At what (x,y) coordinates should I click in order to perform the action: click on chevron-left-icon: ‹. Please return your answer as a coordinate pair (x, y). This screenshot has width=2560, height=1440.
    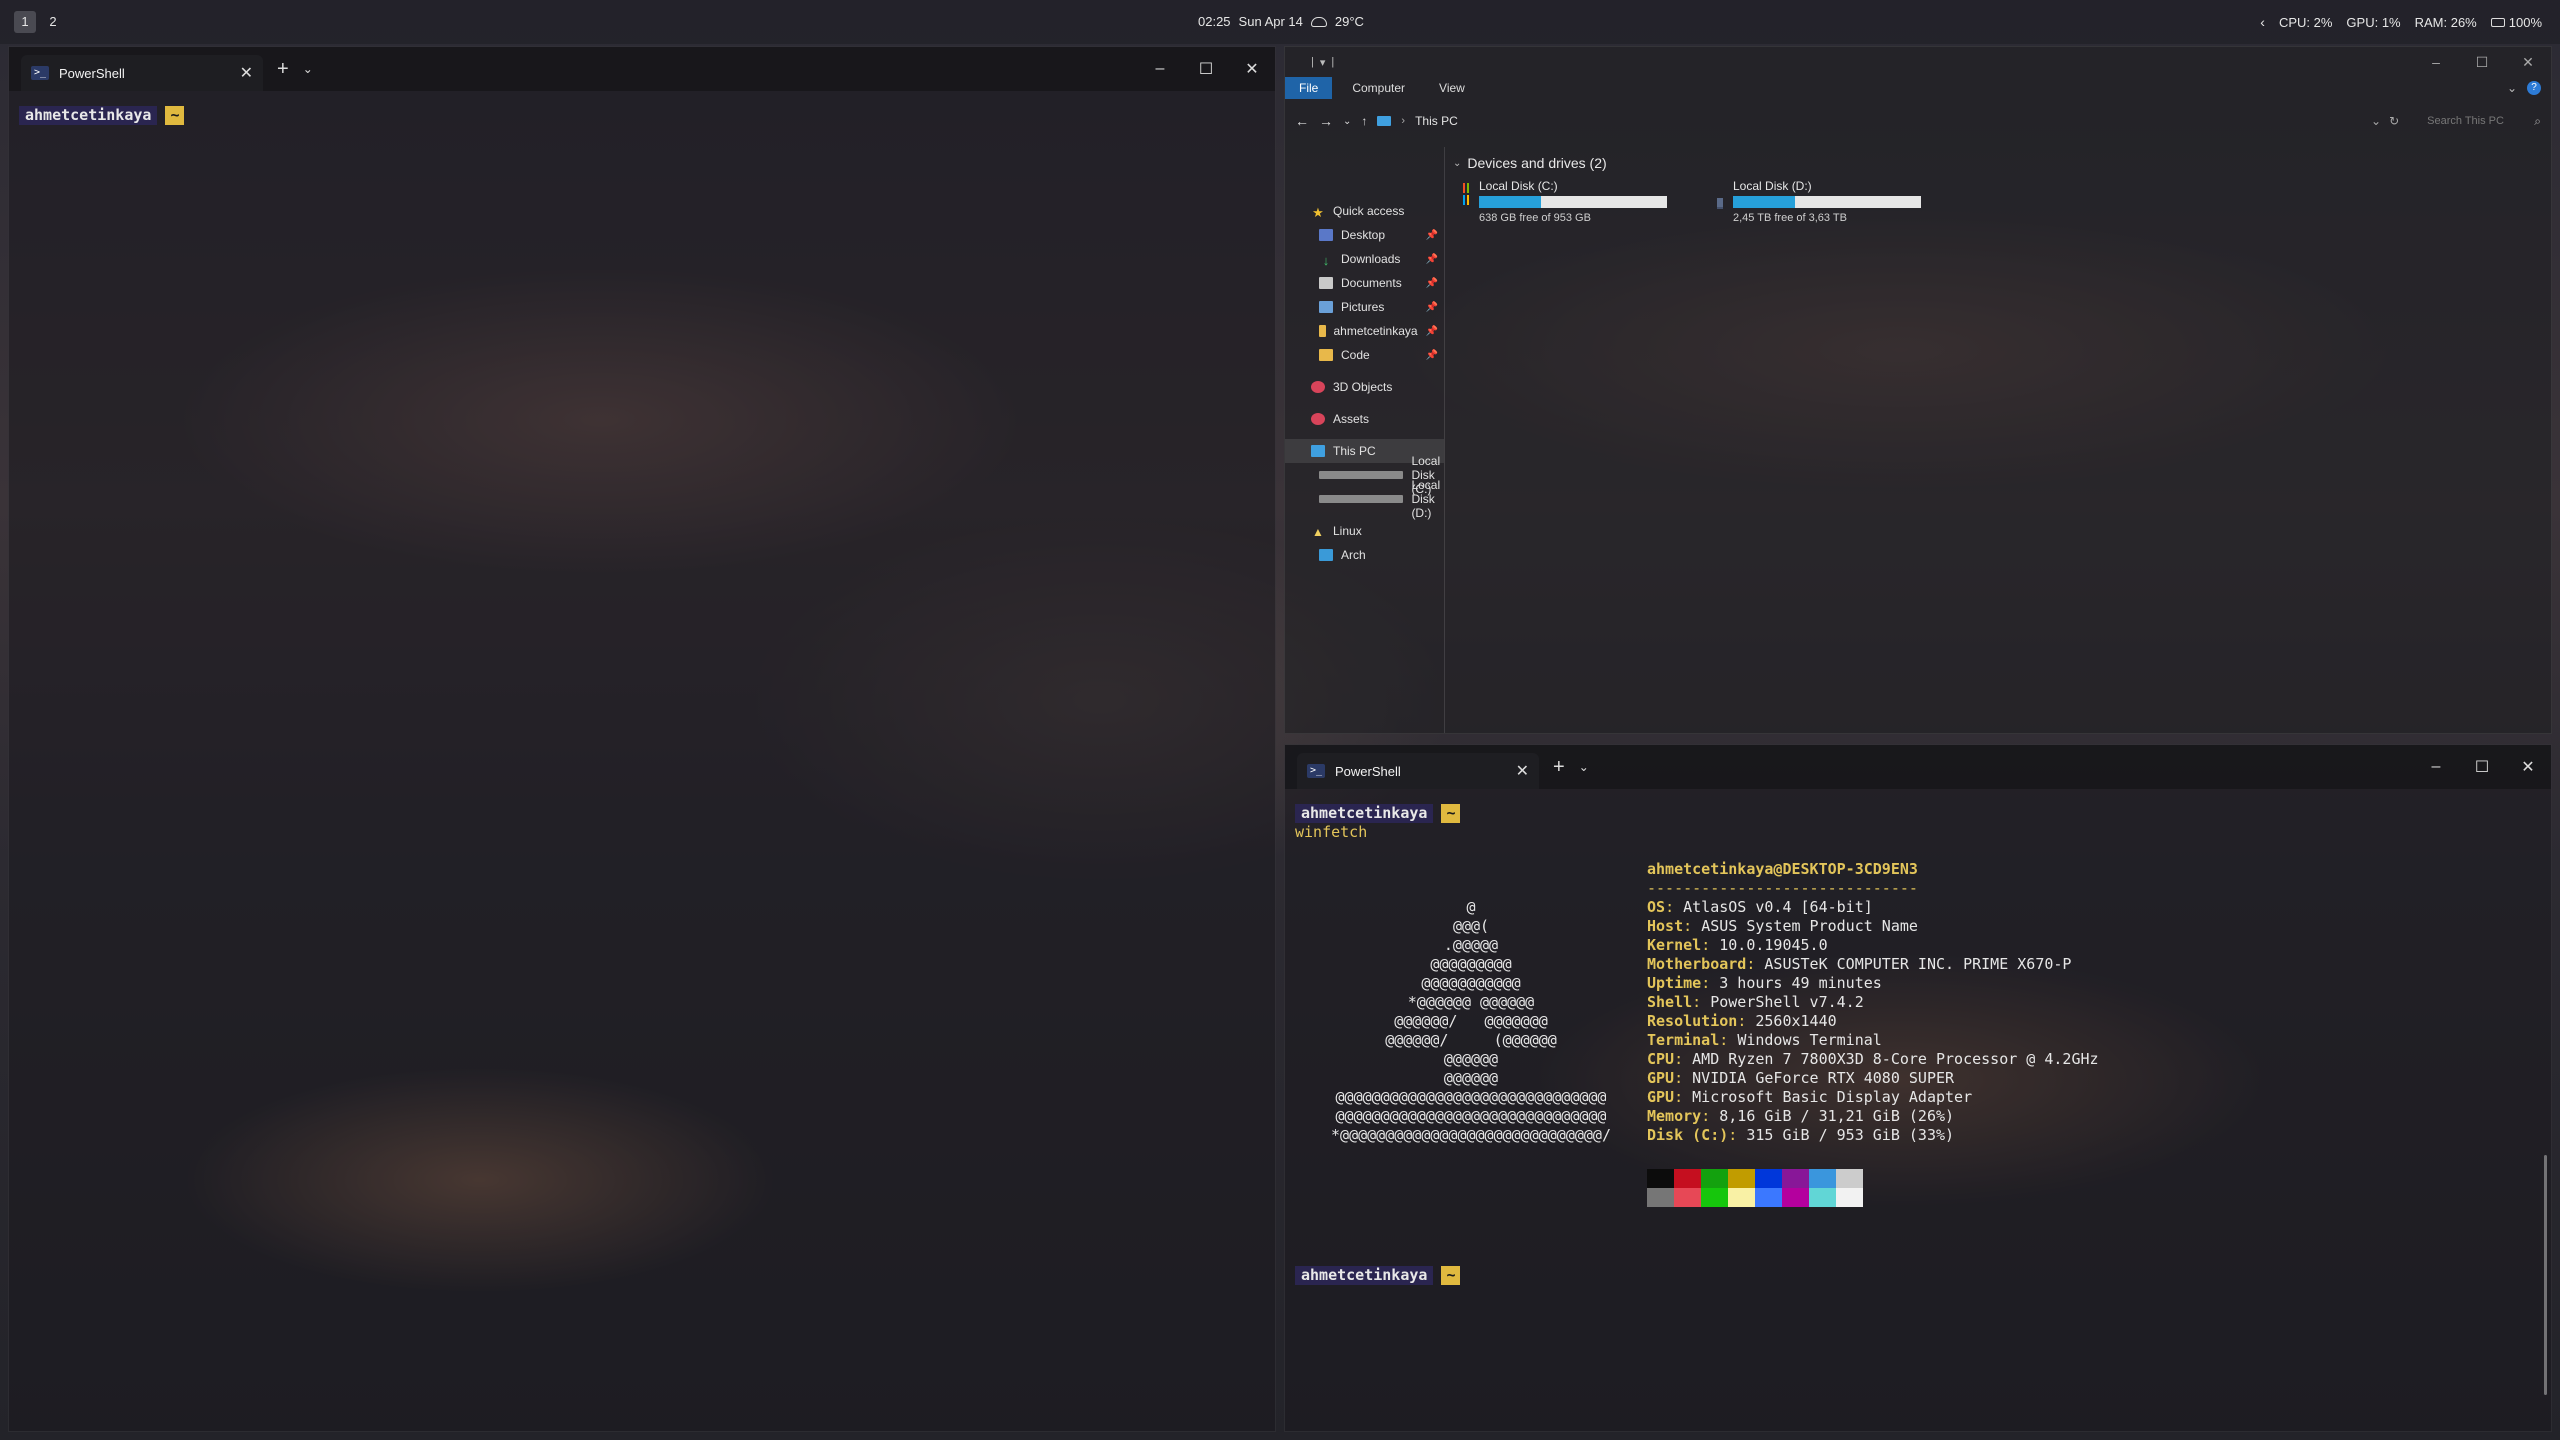
    Looking at the image, I should click on (2262, 22).